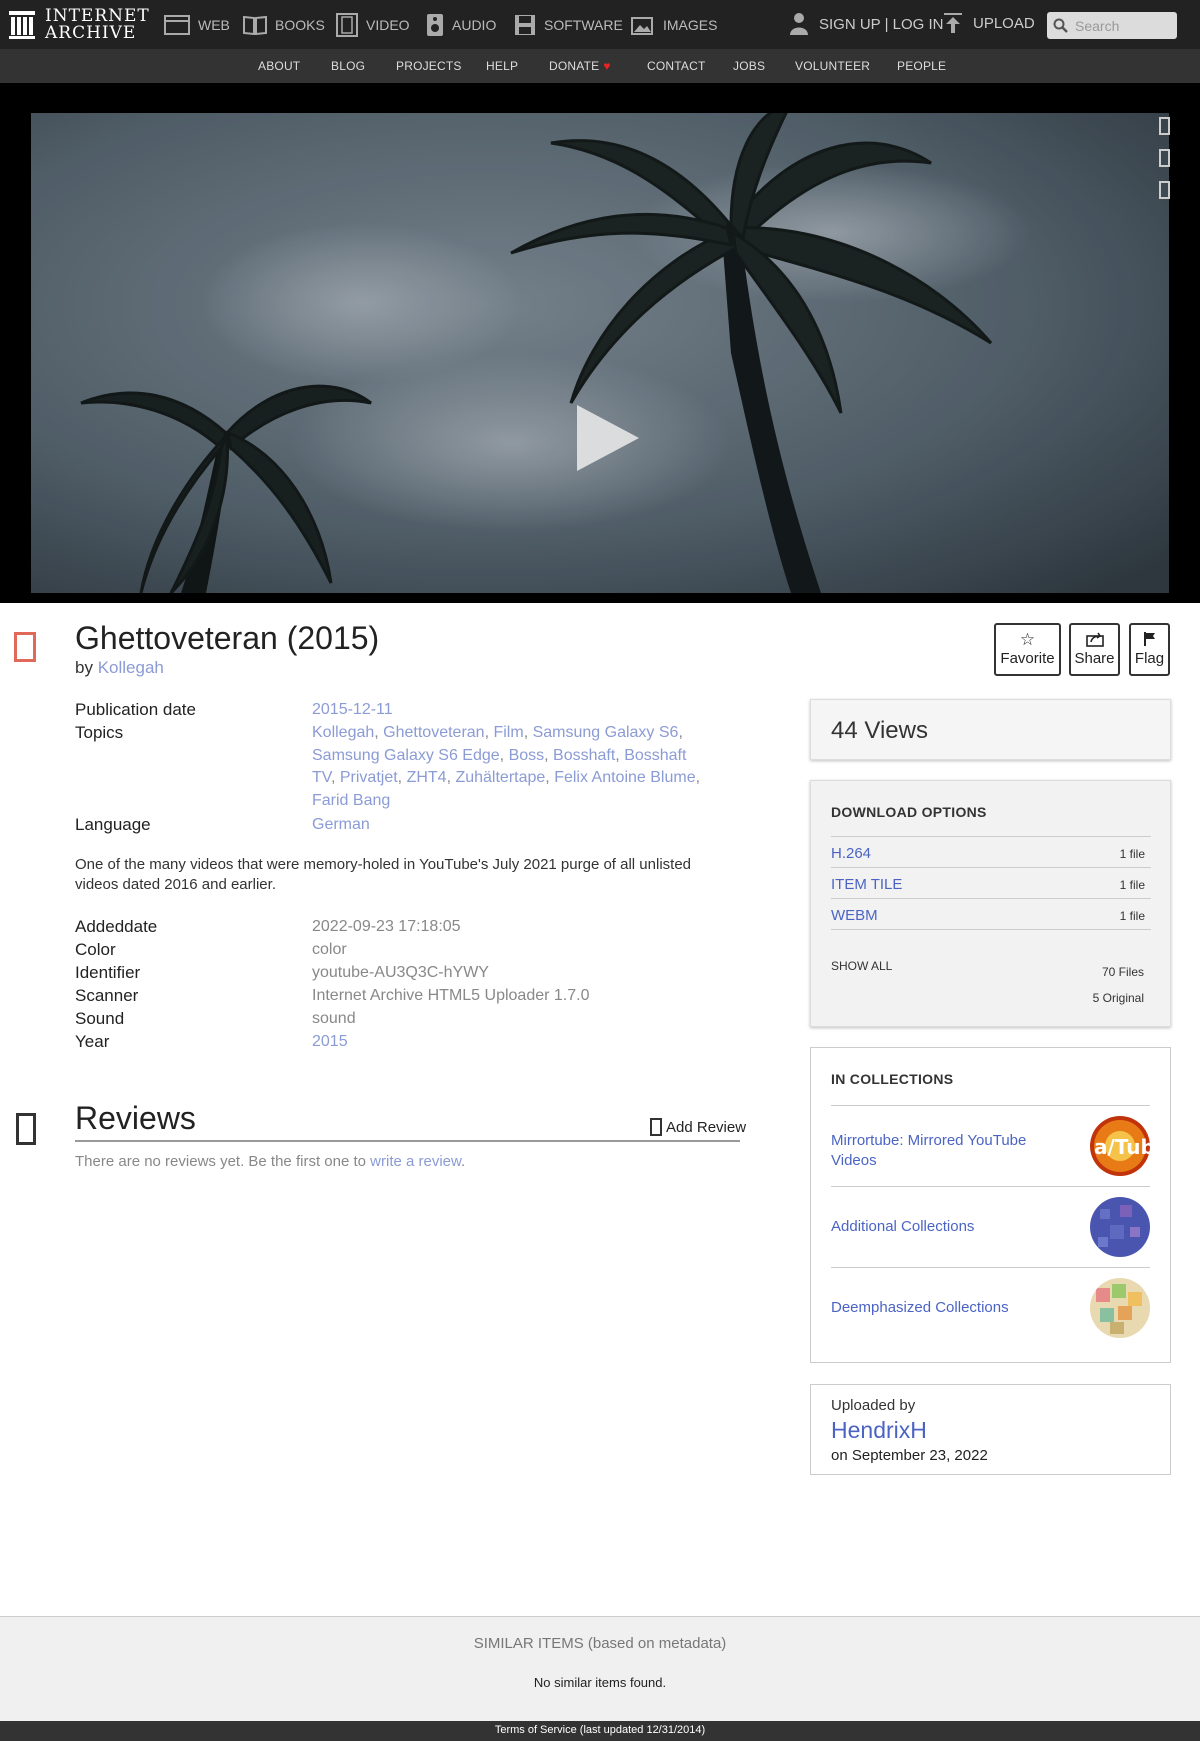 Image resolution: width=1200 pixels, height=1741 pixels. What do you see at coordinates (1149, 649) in the screenshot?
I see `flag-button: Flag` at bounding box center [1149, 649].